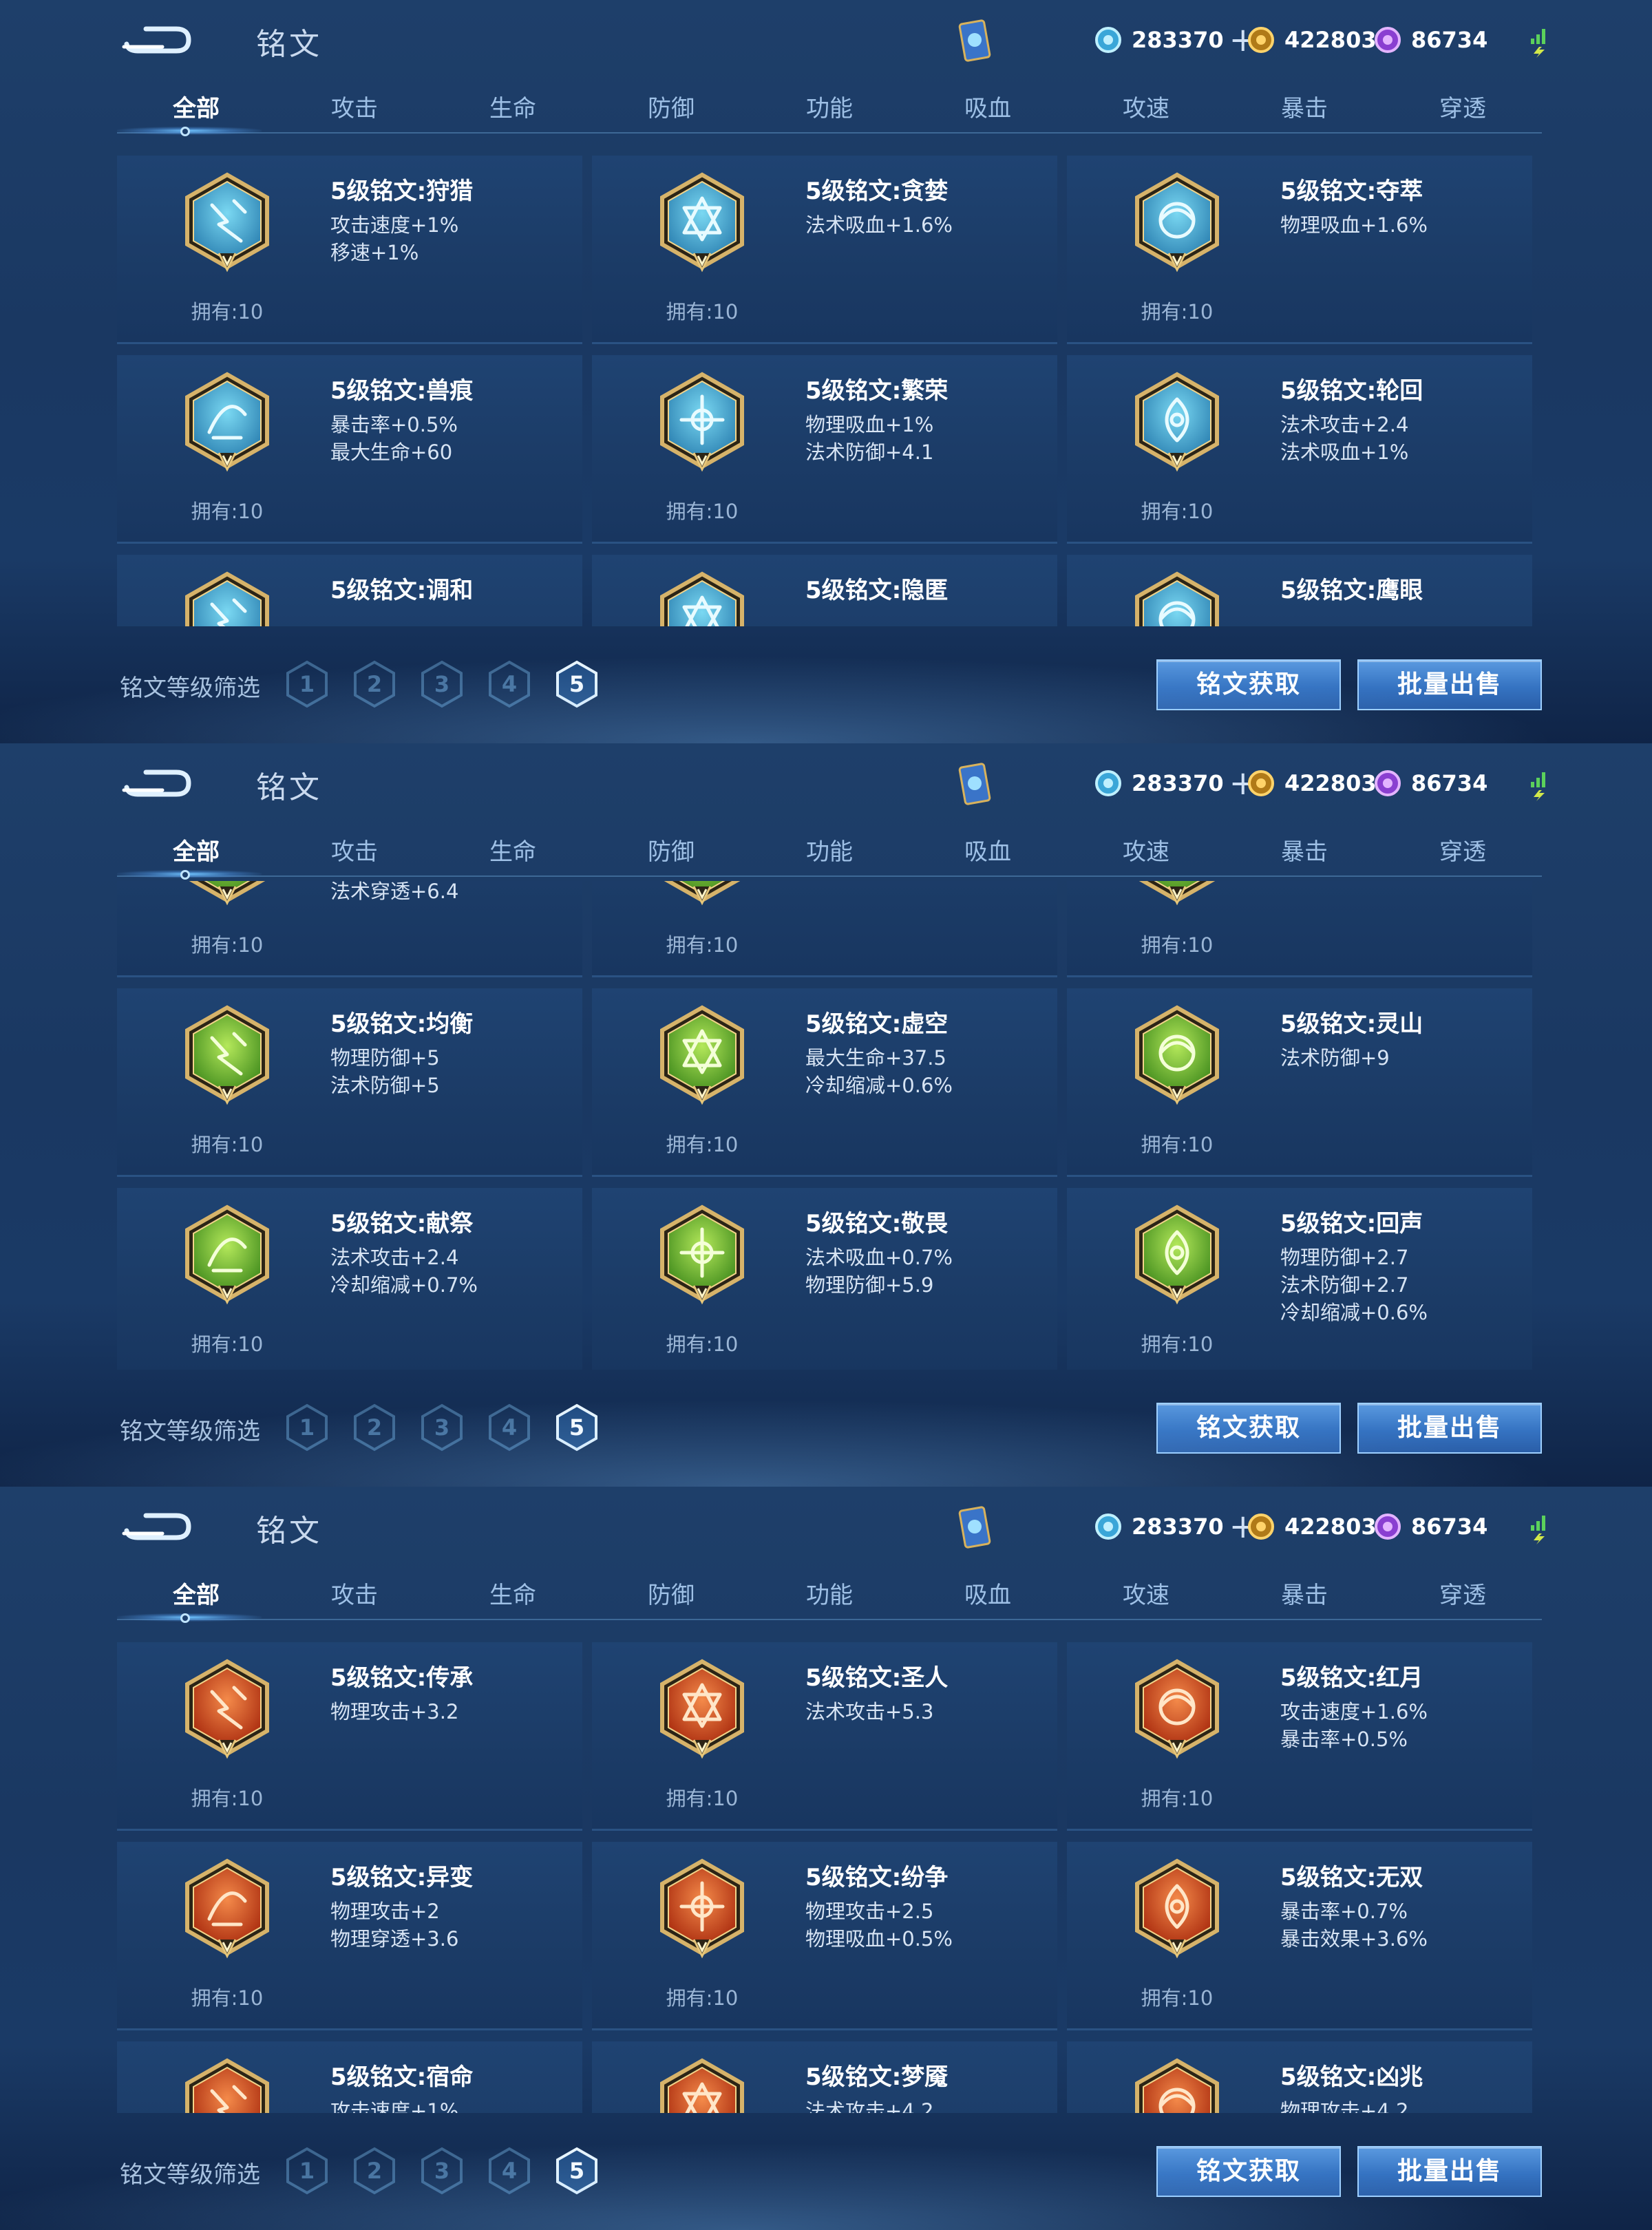 This screenshot has width=1652, height=2230. I want to click on rune-card: 5级铭文:纷争 物理攻击+2.5 物理吸血+0.5% 拥有:10, so click(824, 1936).